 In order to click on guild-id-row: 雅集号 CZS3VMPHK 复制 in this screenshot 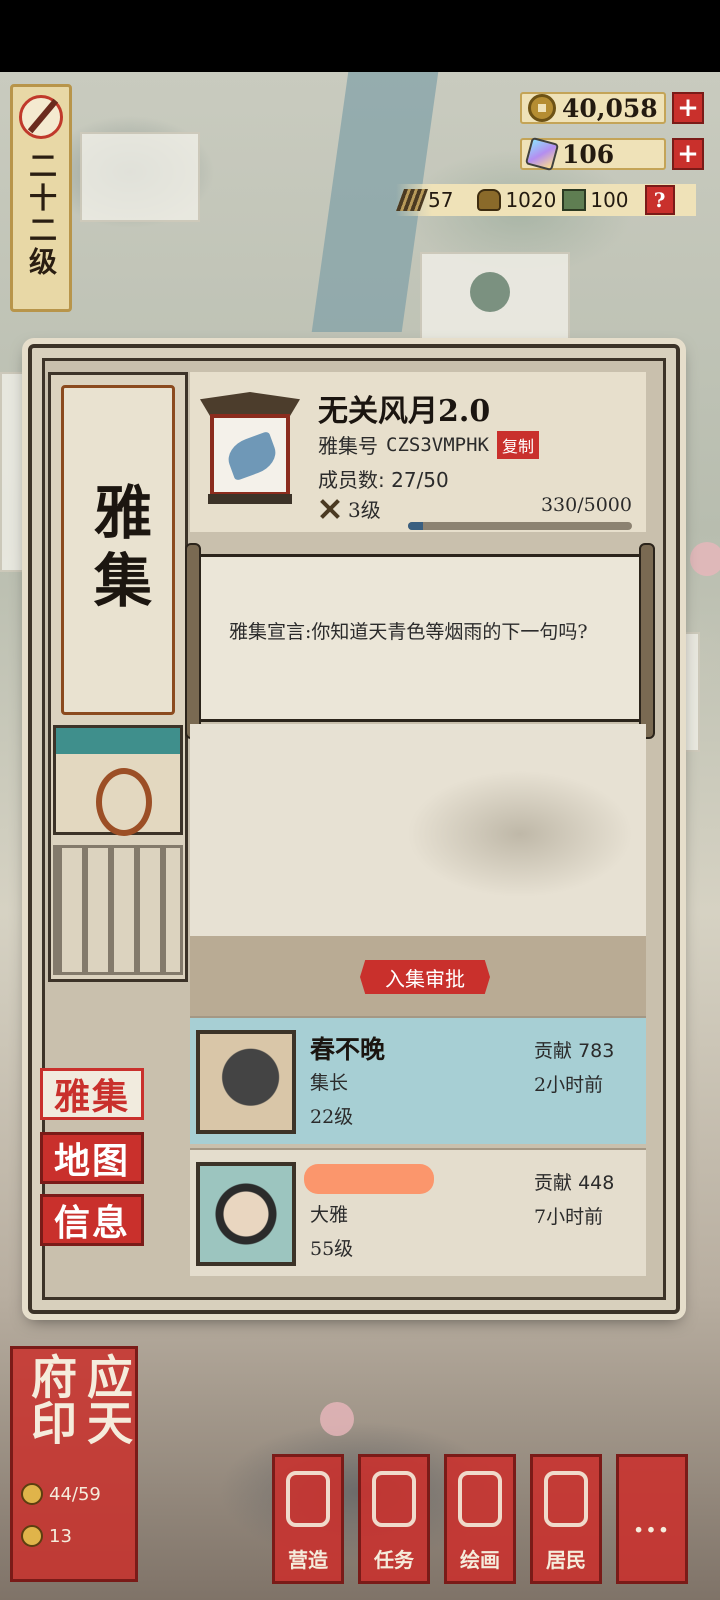, I will do `click(428, 444)`.